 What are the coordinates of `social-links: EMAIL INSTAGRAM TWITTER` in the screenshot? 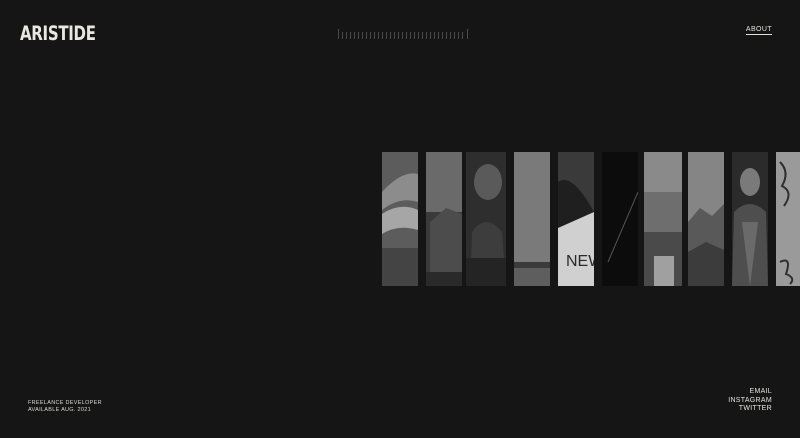 It's located at (750, 401).